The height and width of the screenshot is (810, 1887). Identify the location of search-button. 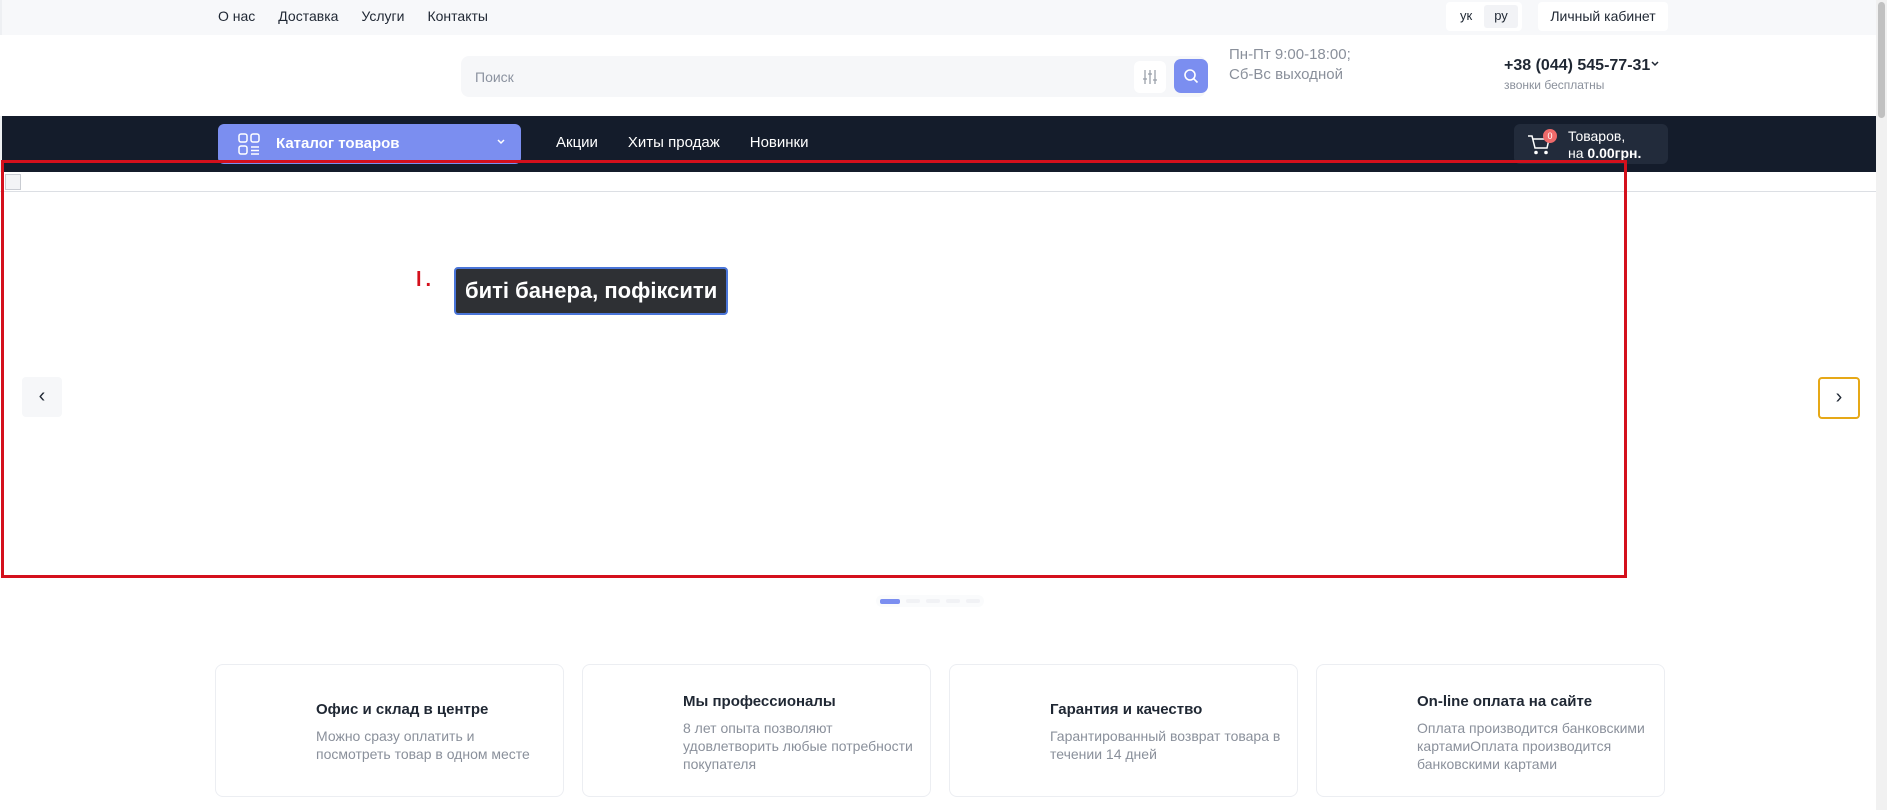
(1191, 76).